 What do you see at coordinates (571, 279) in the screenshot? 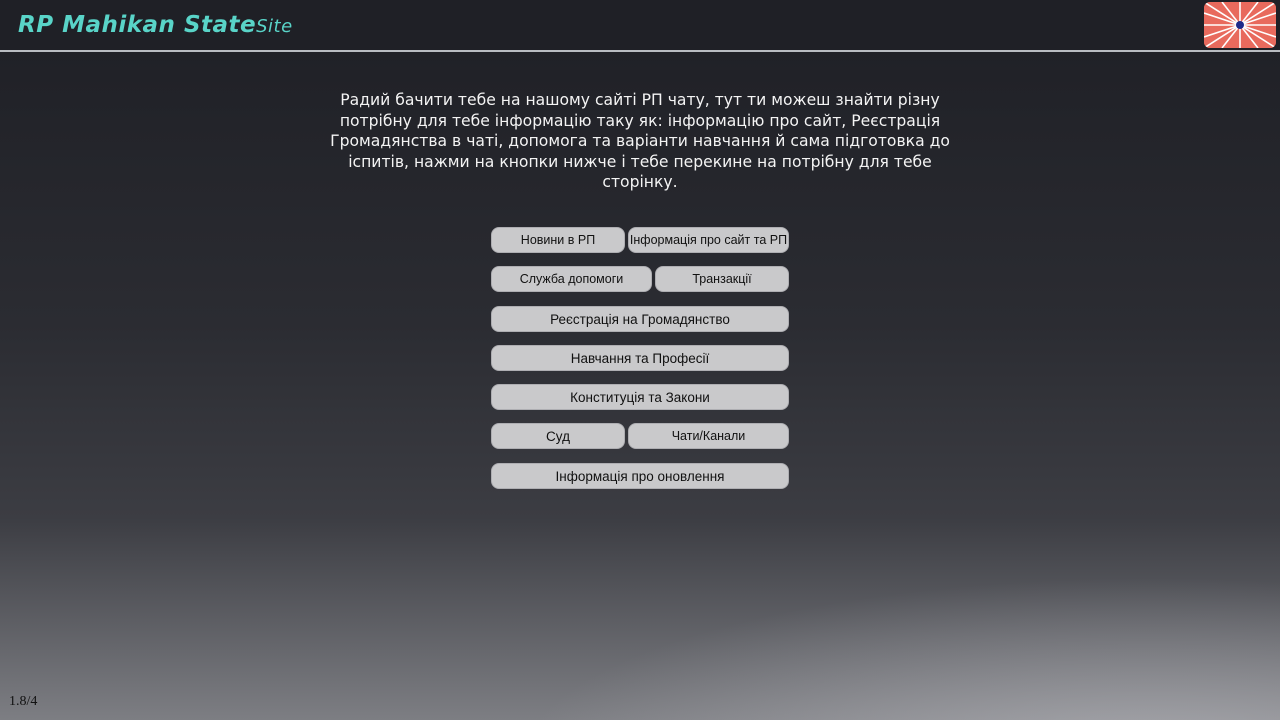
I see `support-button: Служба допомоги` at bounding box center [571, 279].